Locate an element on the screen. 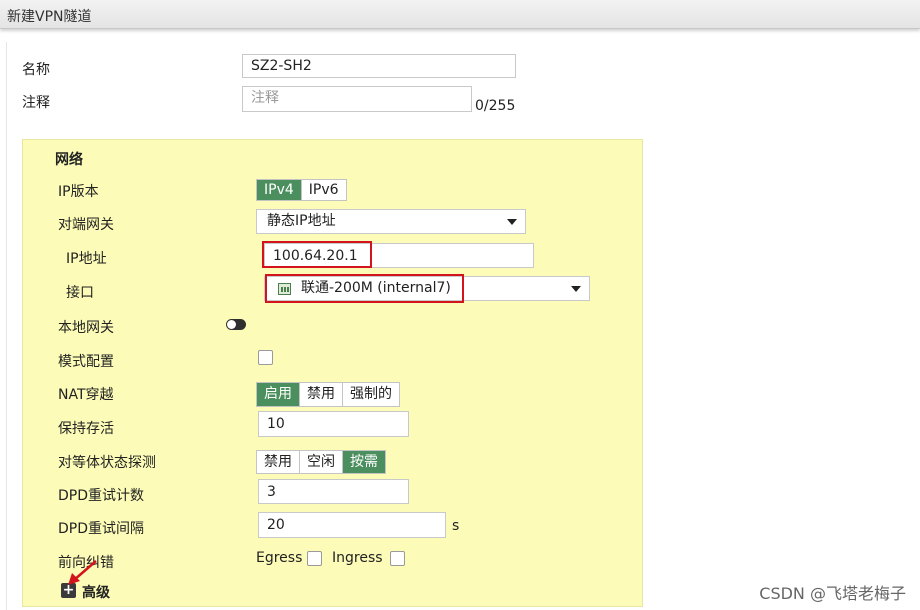  dpd-retry-count-label: DPD重试计数 is located at coordinates (101, 496).